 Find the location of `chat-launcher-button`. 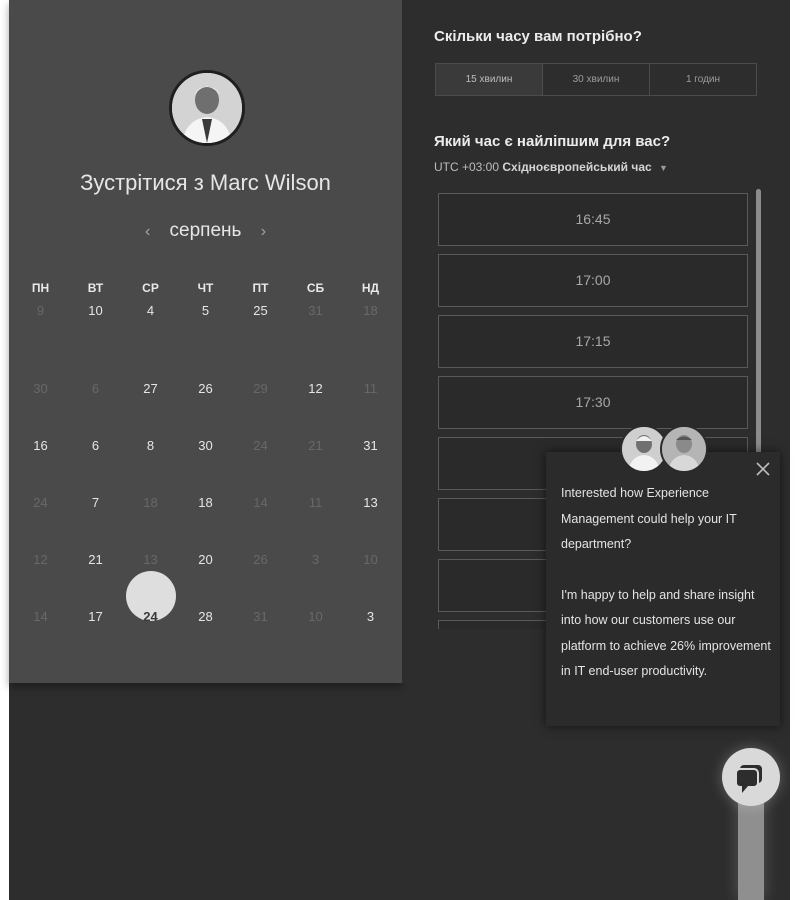

chat-launcher-button is located at coordinates (751, 777).